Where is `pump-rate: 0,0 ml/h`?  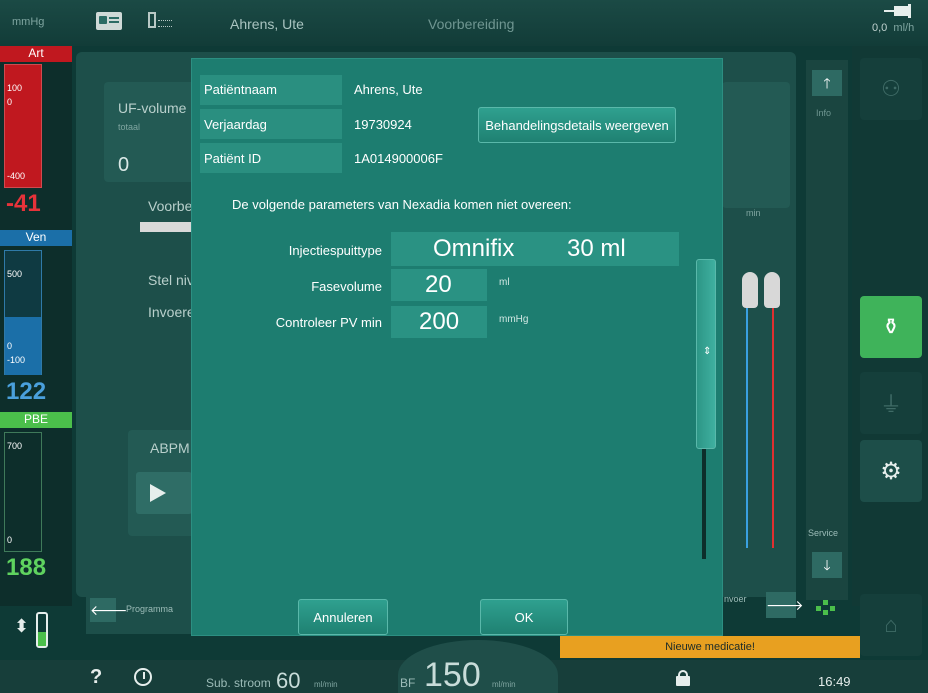 pump-rate: 0,0 ml/h is located at coordinates (893, 28).